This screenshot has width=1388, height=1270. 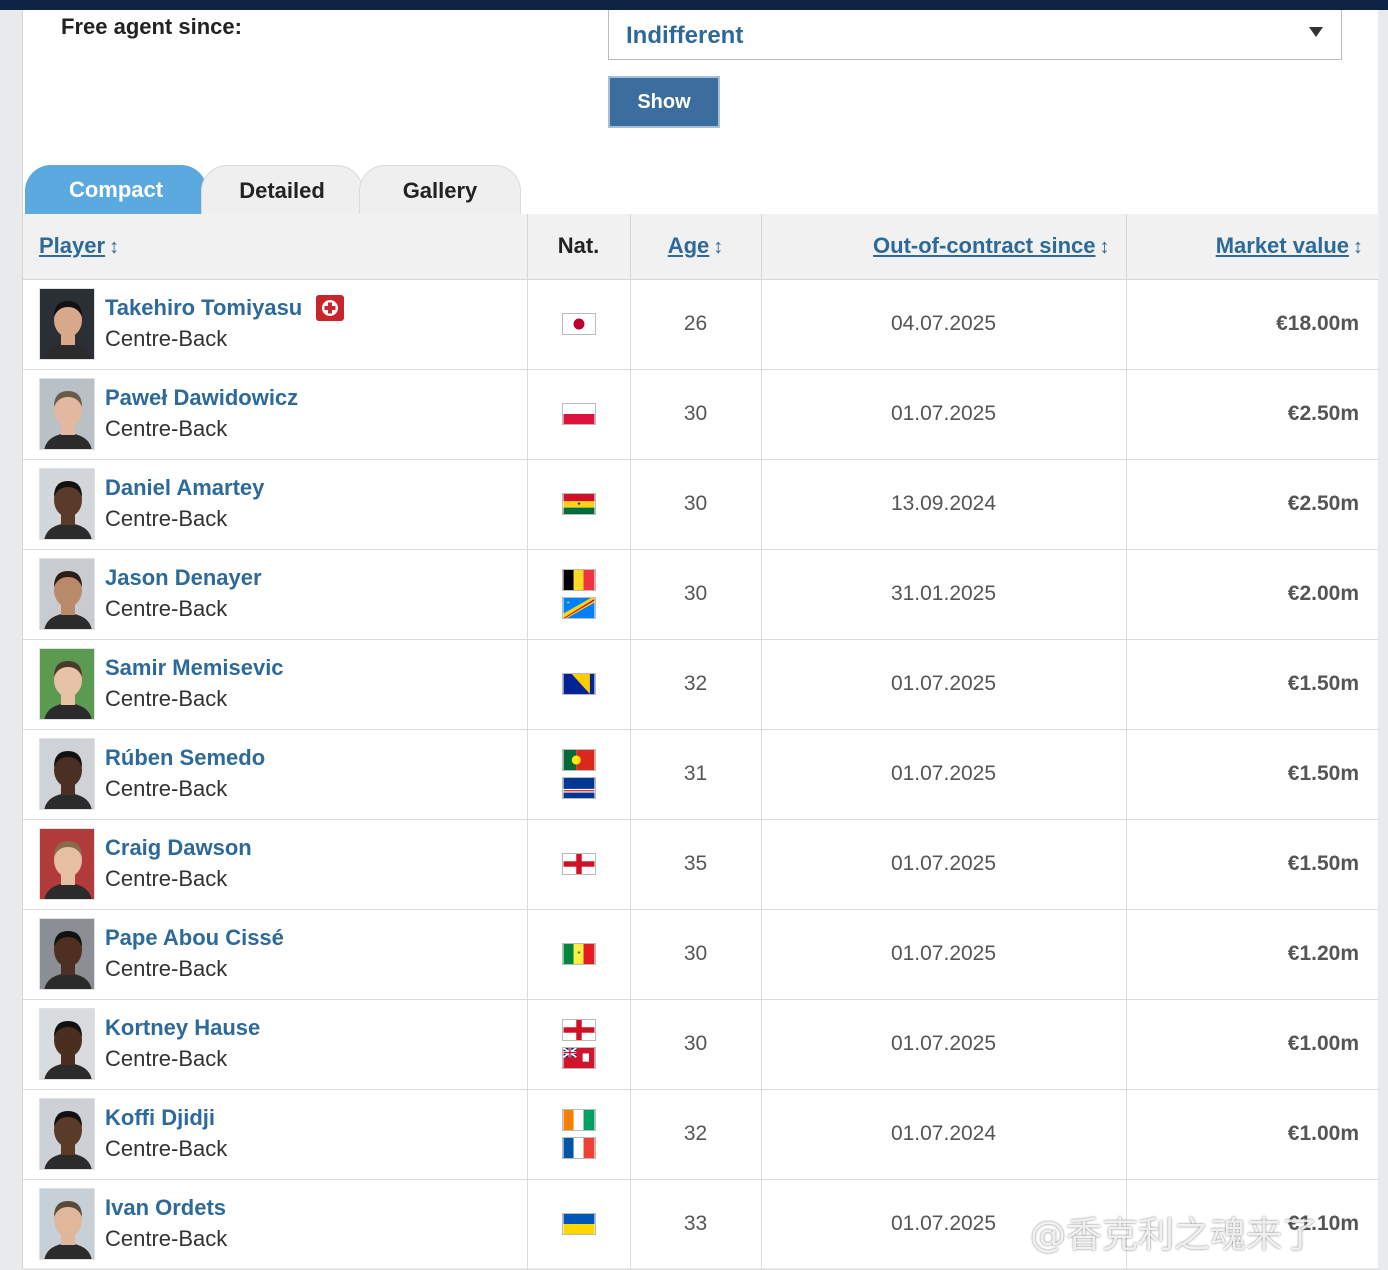 I want to click on player-name-link: Kortney Hause, so click(x=182, y=1028).